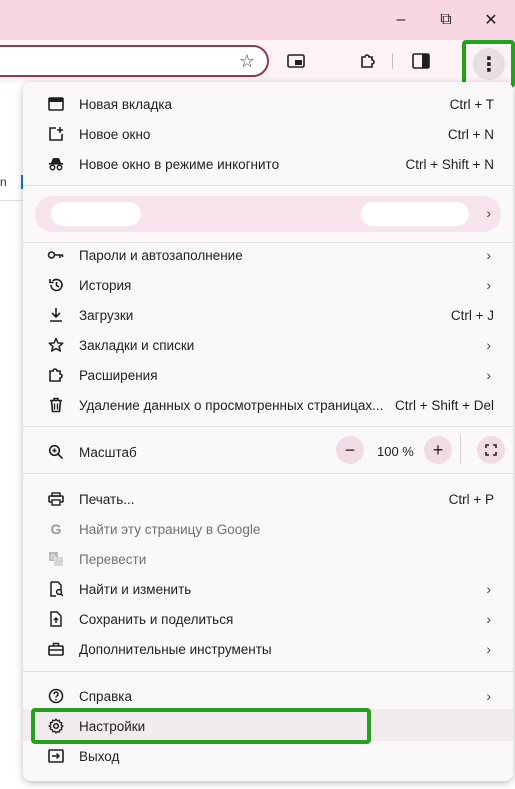 This screenshot has width=515, height=789. I want to click on side-panel-icon, so click(421, 61).